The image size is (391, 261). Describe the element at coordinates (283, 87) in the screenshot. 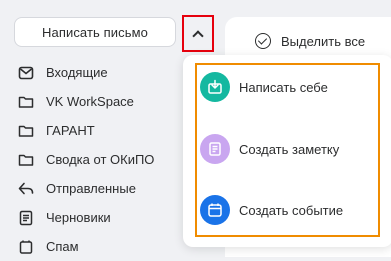

I see `menu-item-label: Написать себе` at that location.